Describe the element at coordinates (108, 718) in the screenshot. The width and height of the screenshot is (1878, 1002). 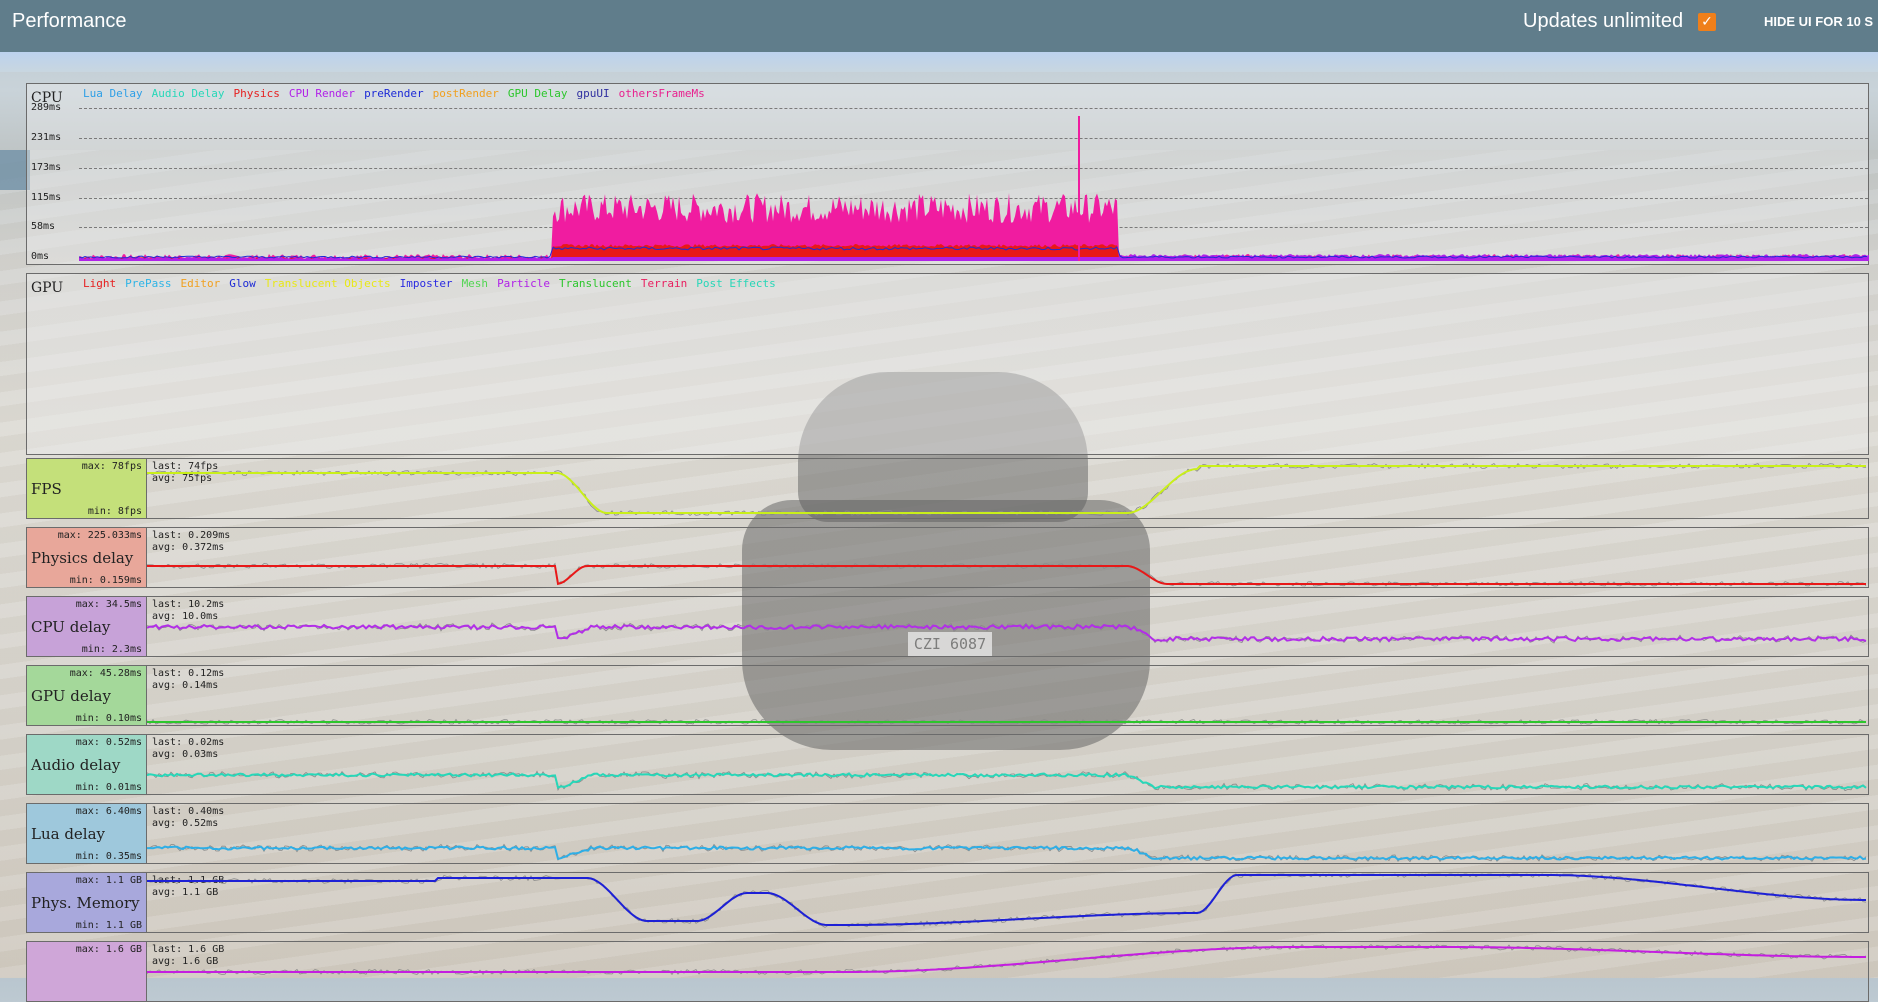
I see `metric-min: min: 0.10ms` at that location.